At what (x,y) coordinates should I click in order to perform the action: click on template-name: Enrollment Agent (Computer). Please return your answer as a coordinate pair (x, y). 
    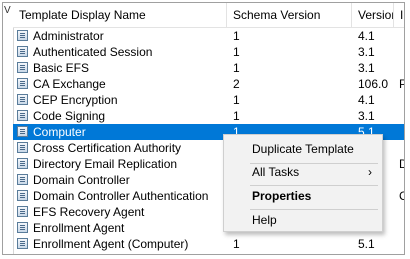
    Looking at the image, I should click on (111, 244).